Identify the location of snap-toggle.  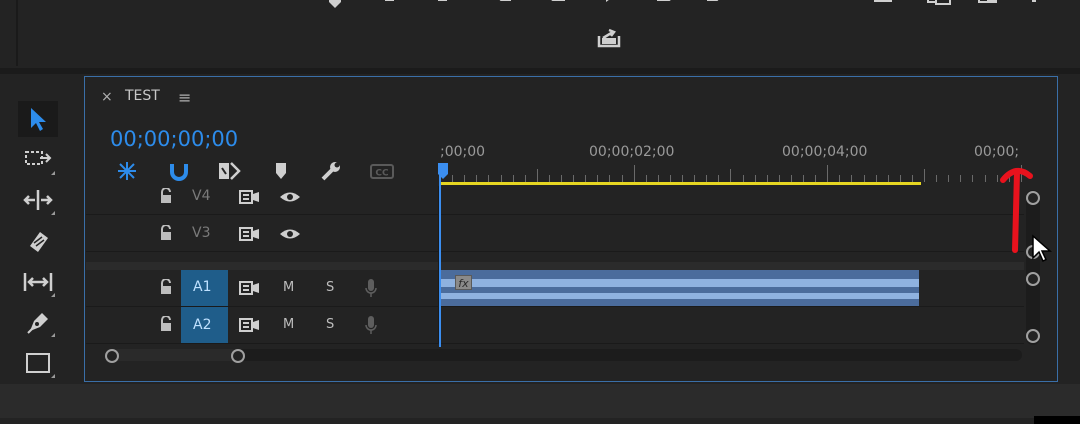
(179, 171).